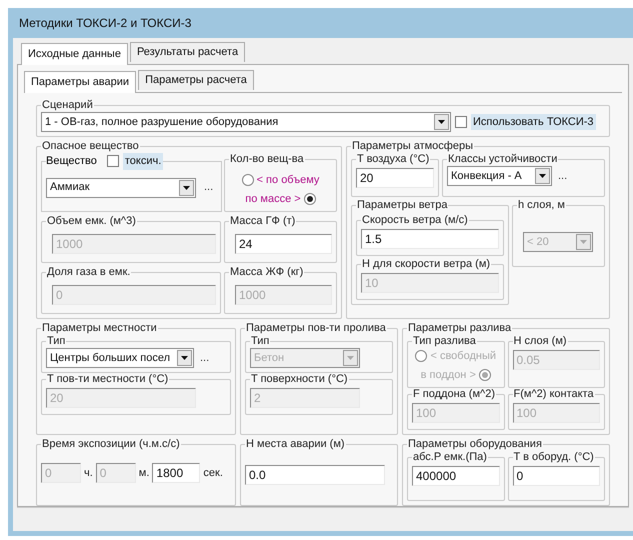 The image size is (633, 540). Describe the element at coordinates (556, 476) in the screenshot. I see `text-field: 0` at that location.